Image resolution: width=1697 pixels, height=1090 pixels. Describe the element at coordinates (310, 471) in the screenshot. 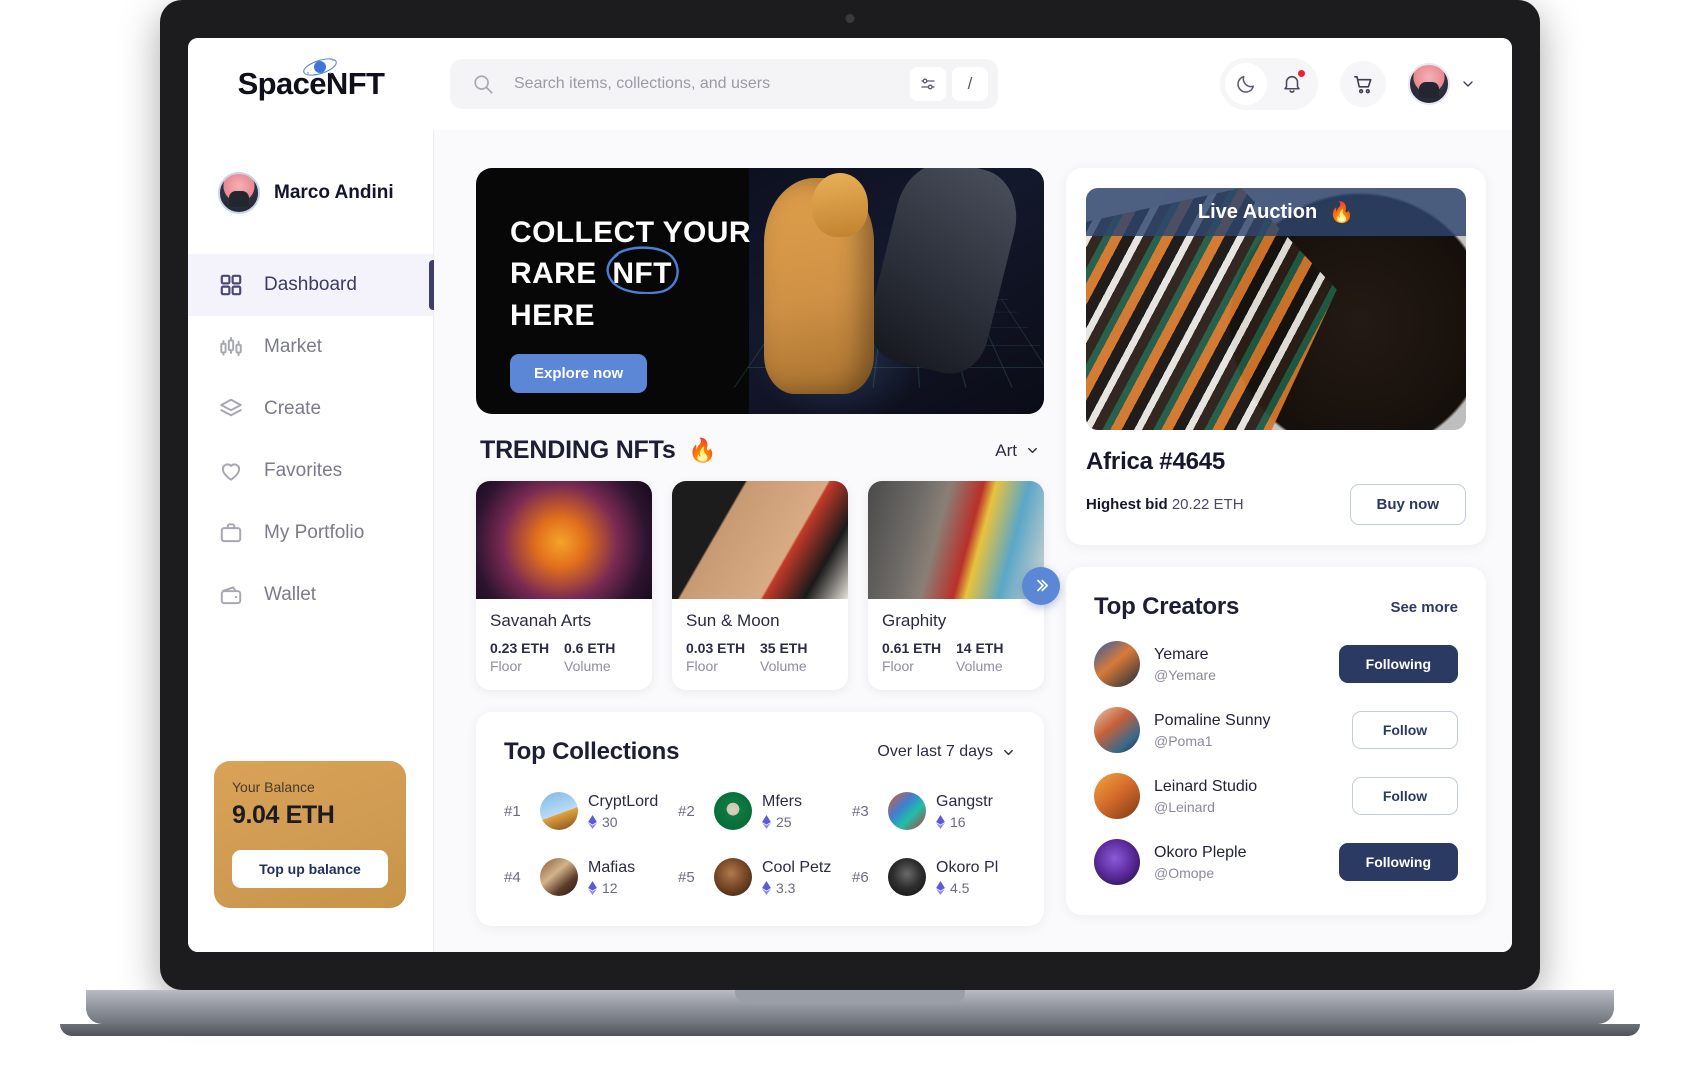

I see `sidebar-item-favorites: Favorites` at that location.